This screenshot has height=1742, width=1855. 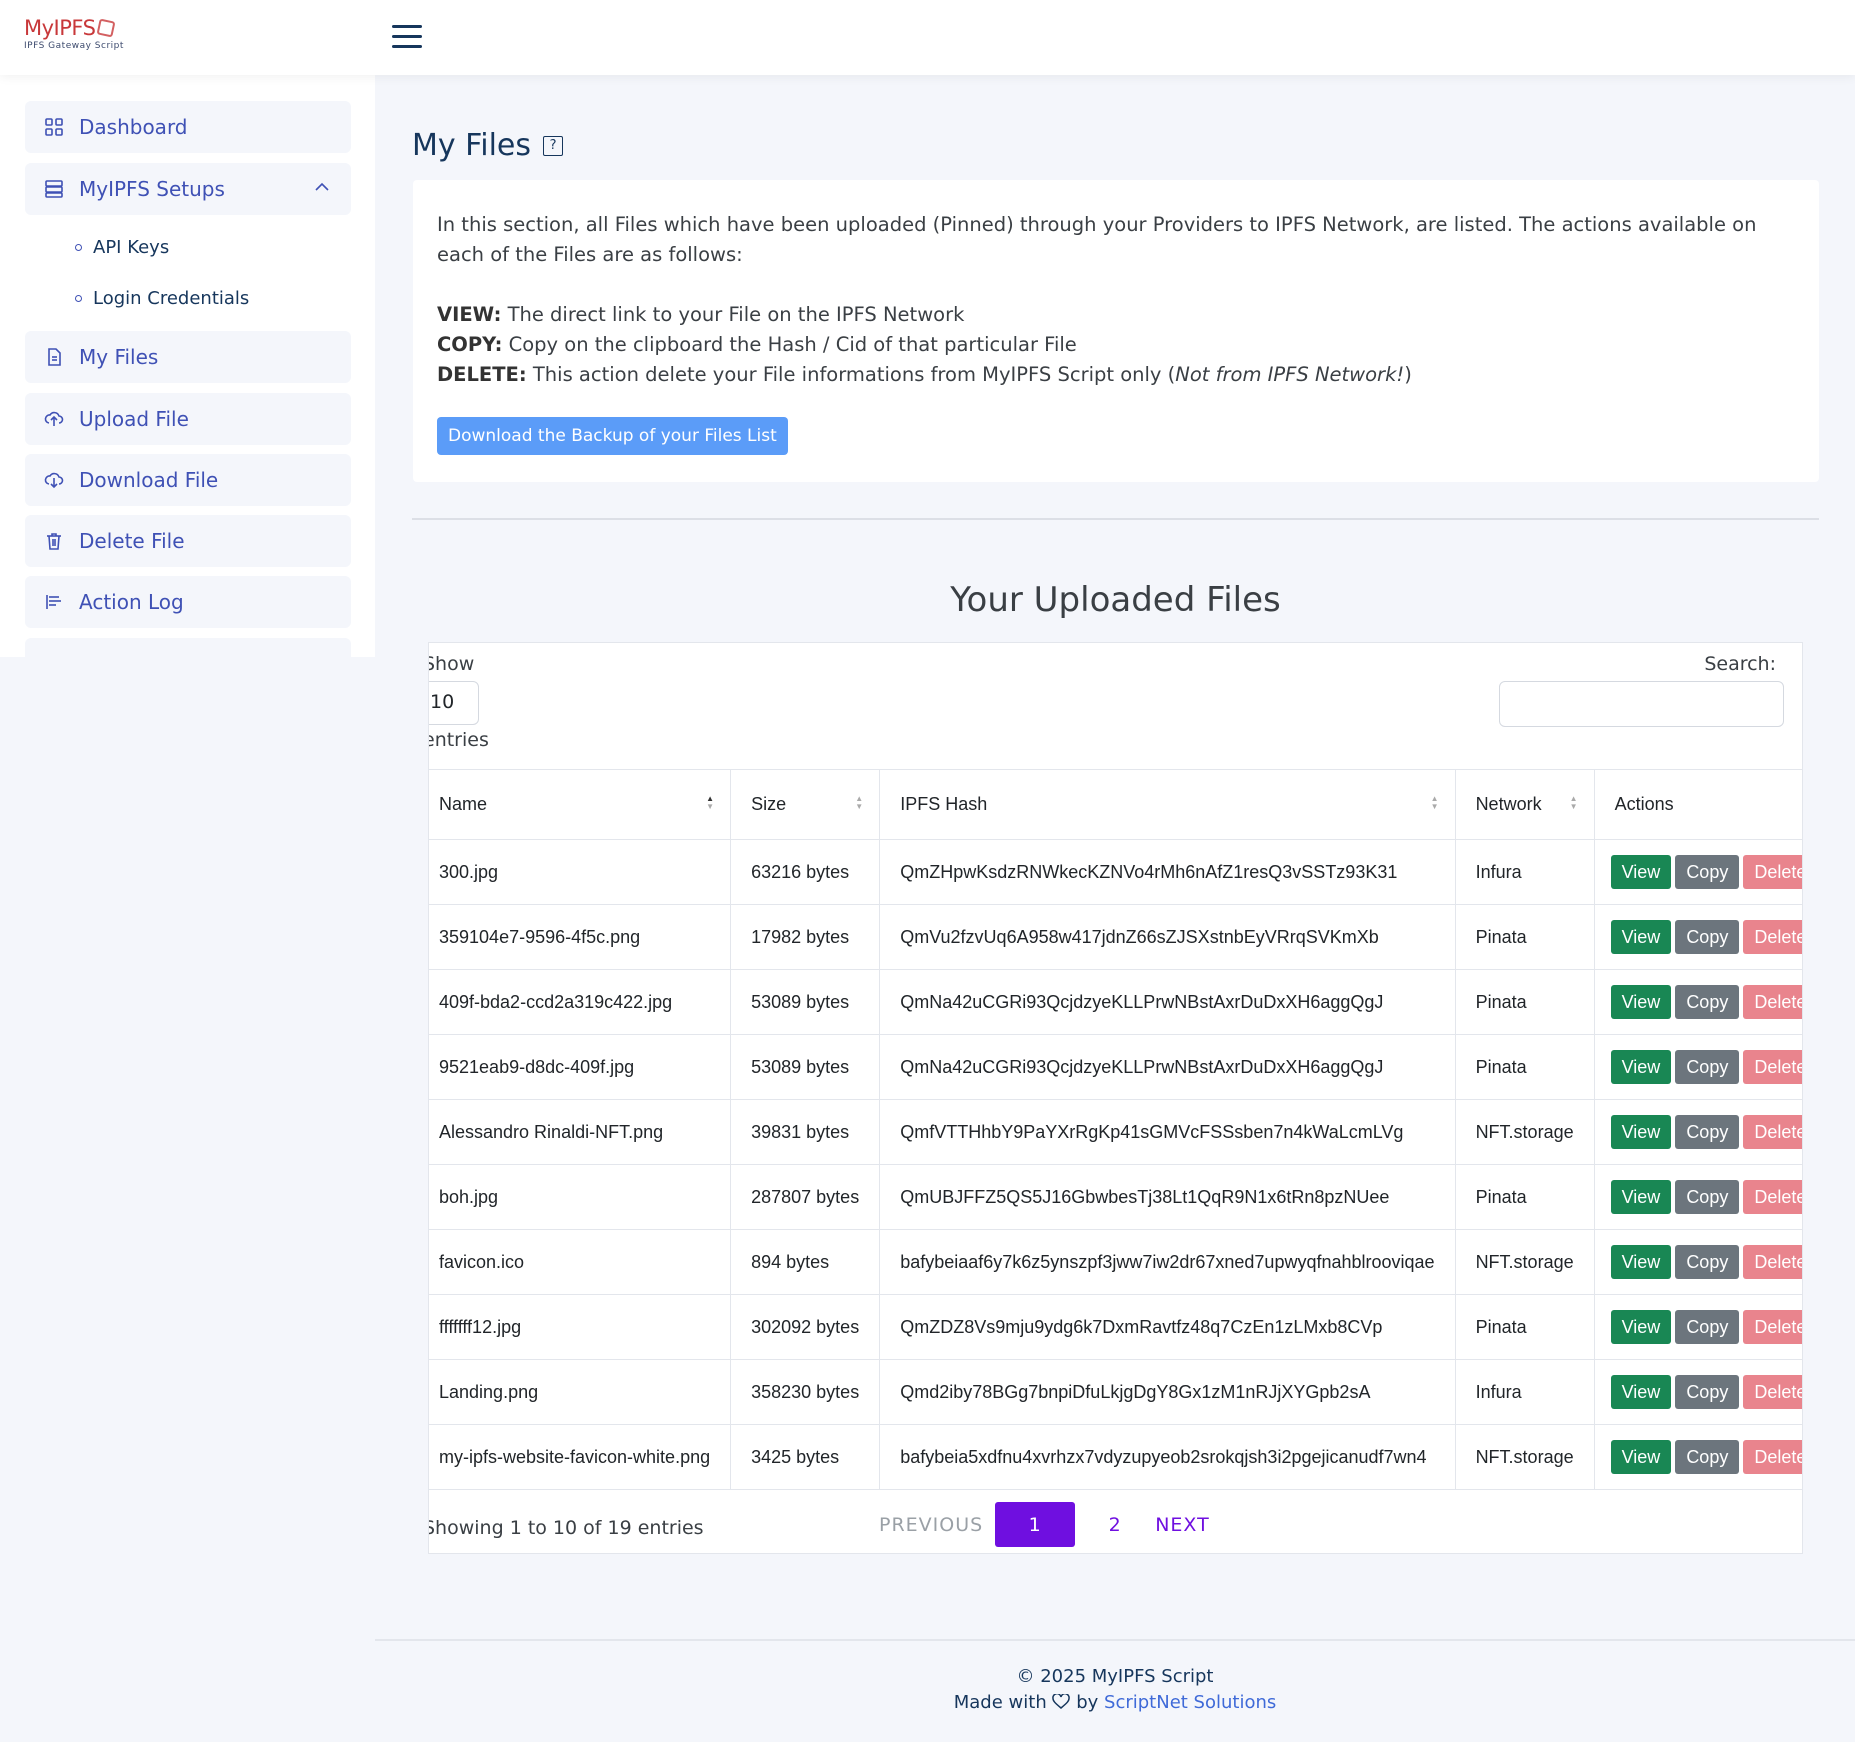 I want to click on sidebar-subitem-label: Login Credentials, so click(x=171, y=298).